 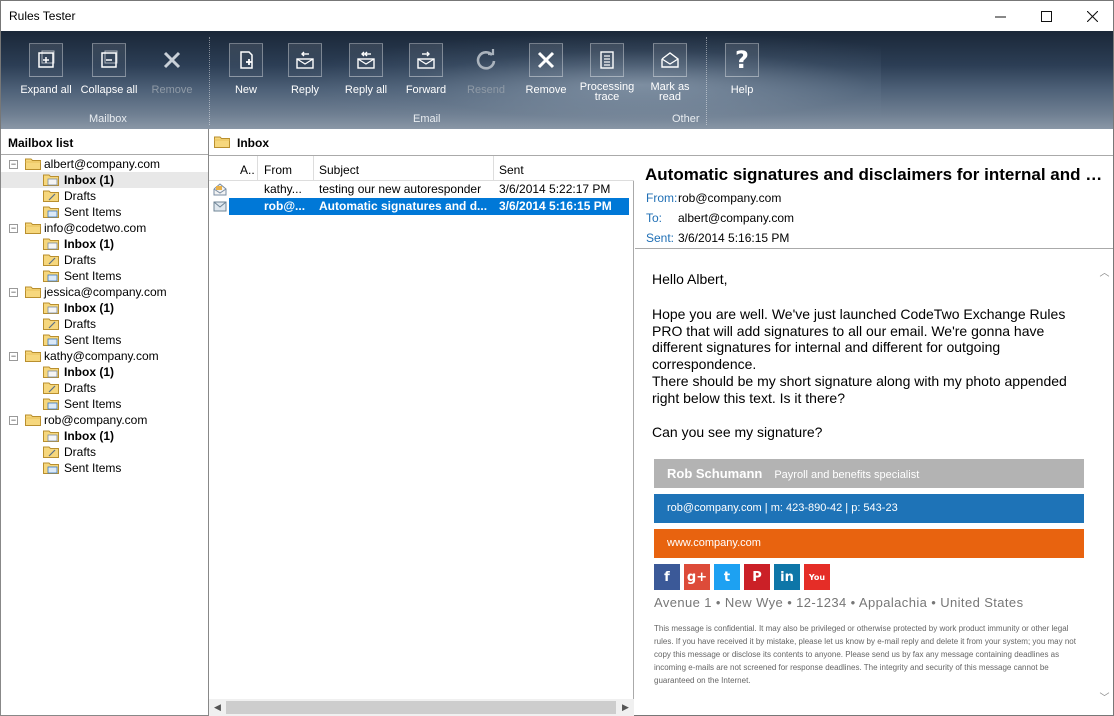 I want to click on maximize-icon, so click(x=1046, y=16).